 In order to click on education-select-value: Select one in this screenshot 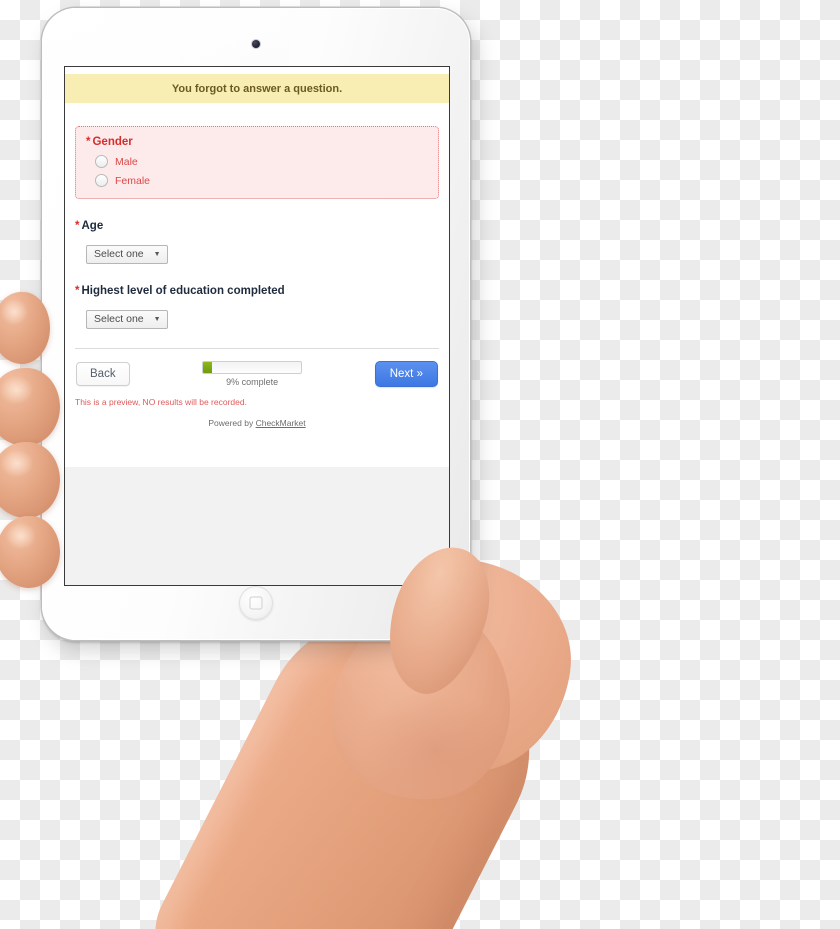, I will do `click(119, 319)`.